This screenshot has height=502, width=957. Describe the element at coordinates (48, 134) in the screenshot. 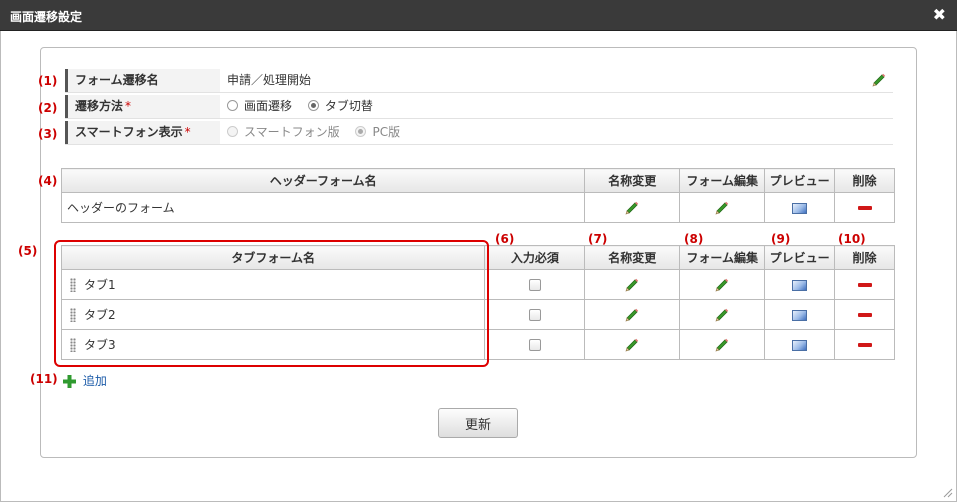

I see `marker-3: (3)` at that location.